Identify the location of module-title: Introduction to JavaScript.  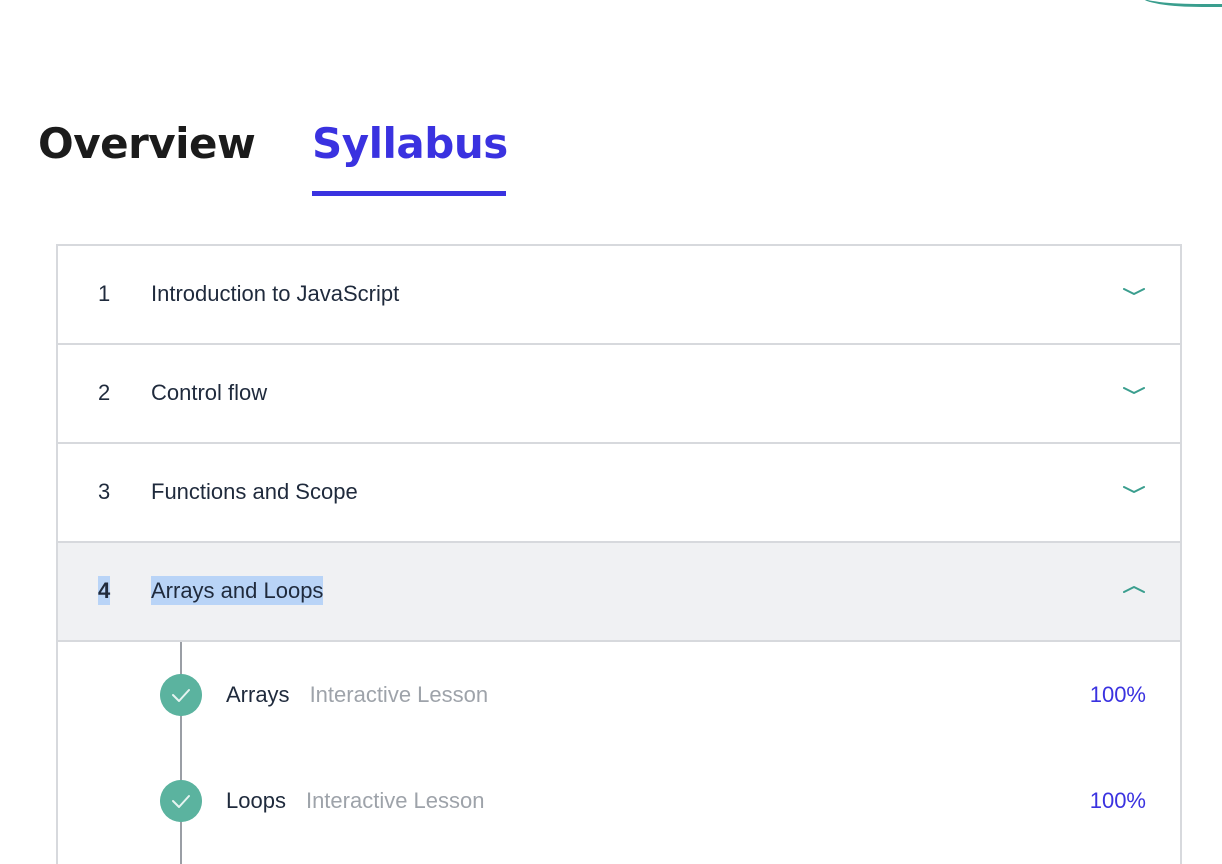
(275, 293).